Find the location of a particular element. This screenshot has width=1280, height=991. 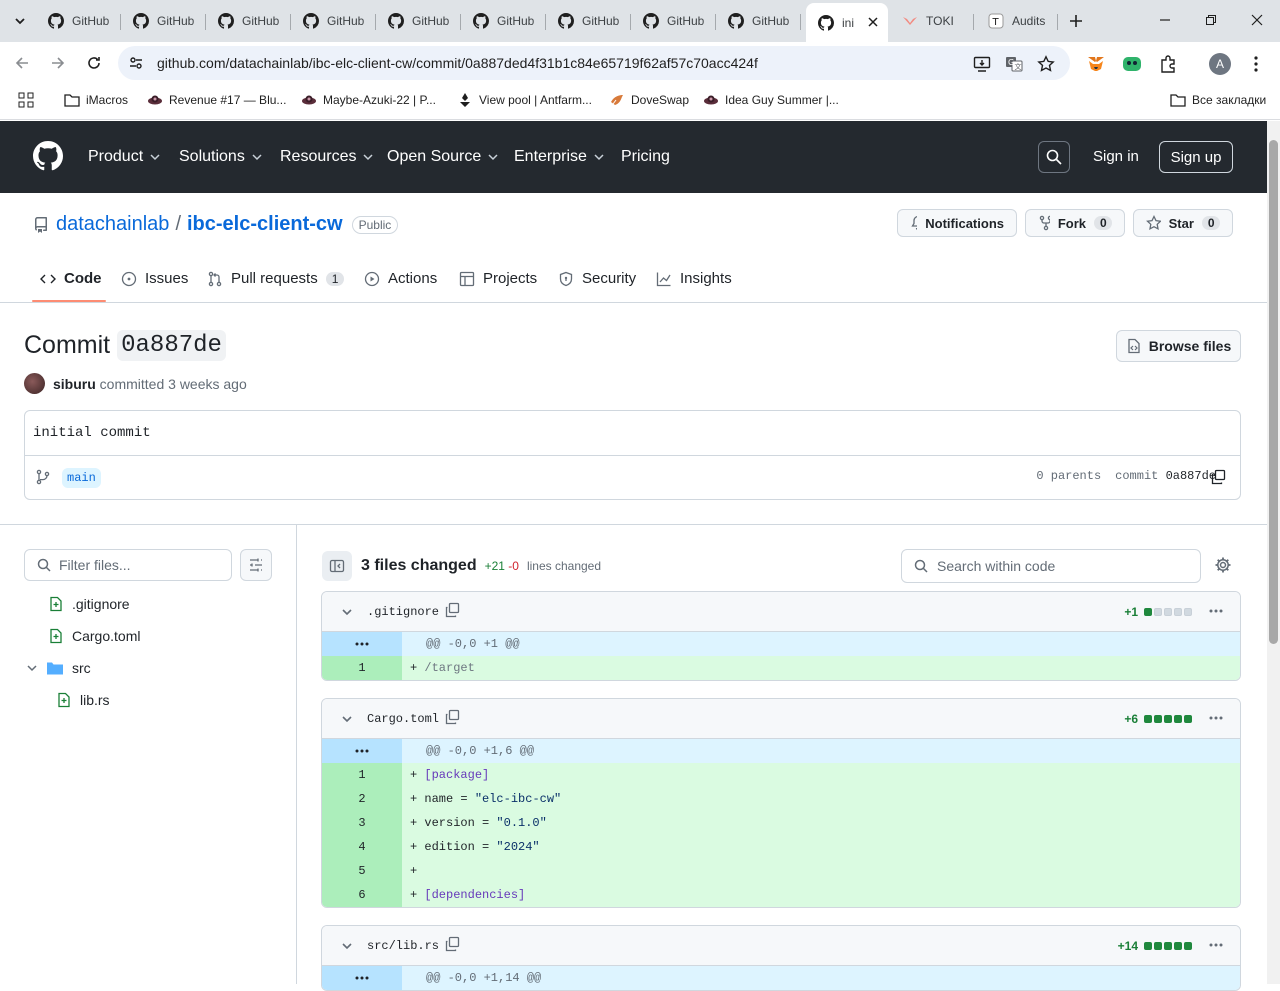

tab-actions: Actions is located at coordinates (400, 278).